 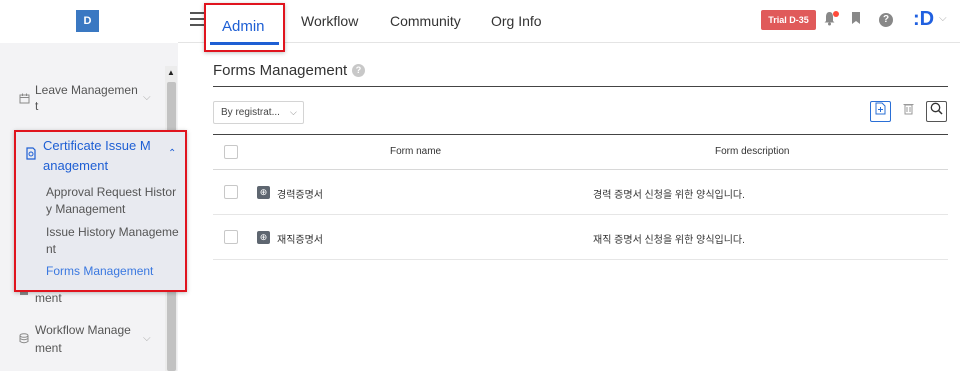 I want to click on sub-item-approval-request-history-cont: y Management, so click(x=85, y=209).